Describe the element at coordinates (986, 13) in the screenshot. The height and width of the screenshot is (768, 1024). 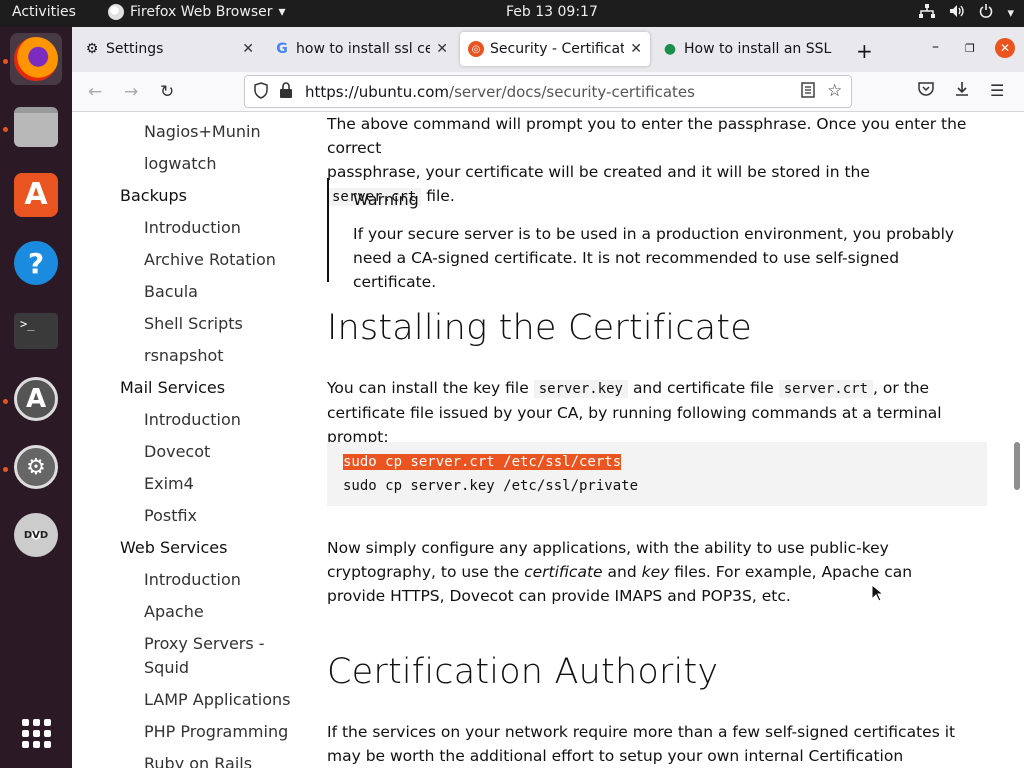
I see `power-icon` at that location.